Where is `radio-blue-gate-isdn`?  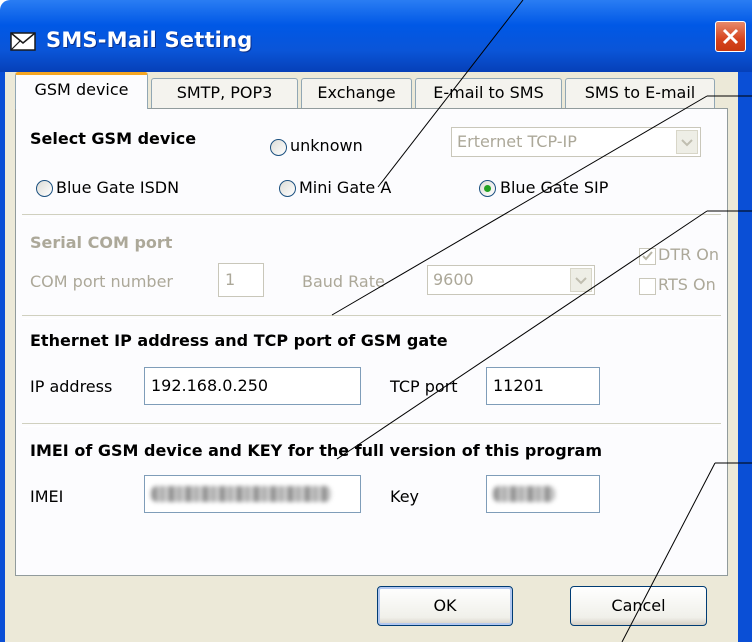 radio-blue-gate-isdn is located at coordinates (44, 188).